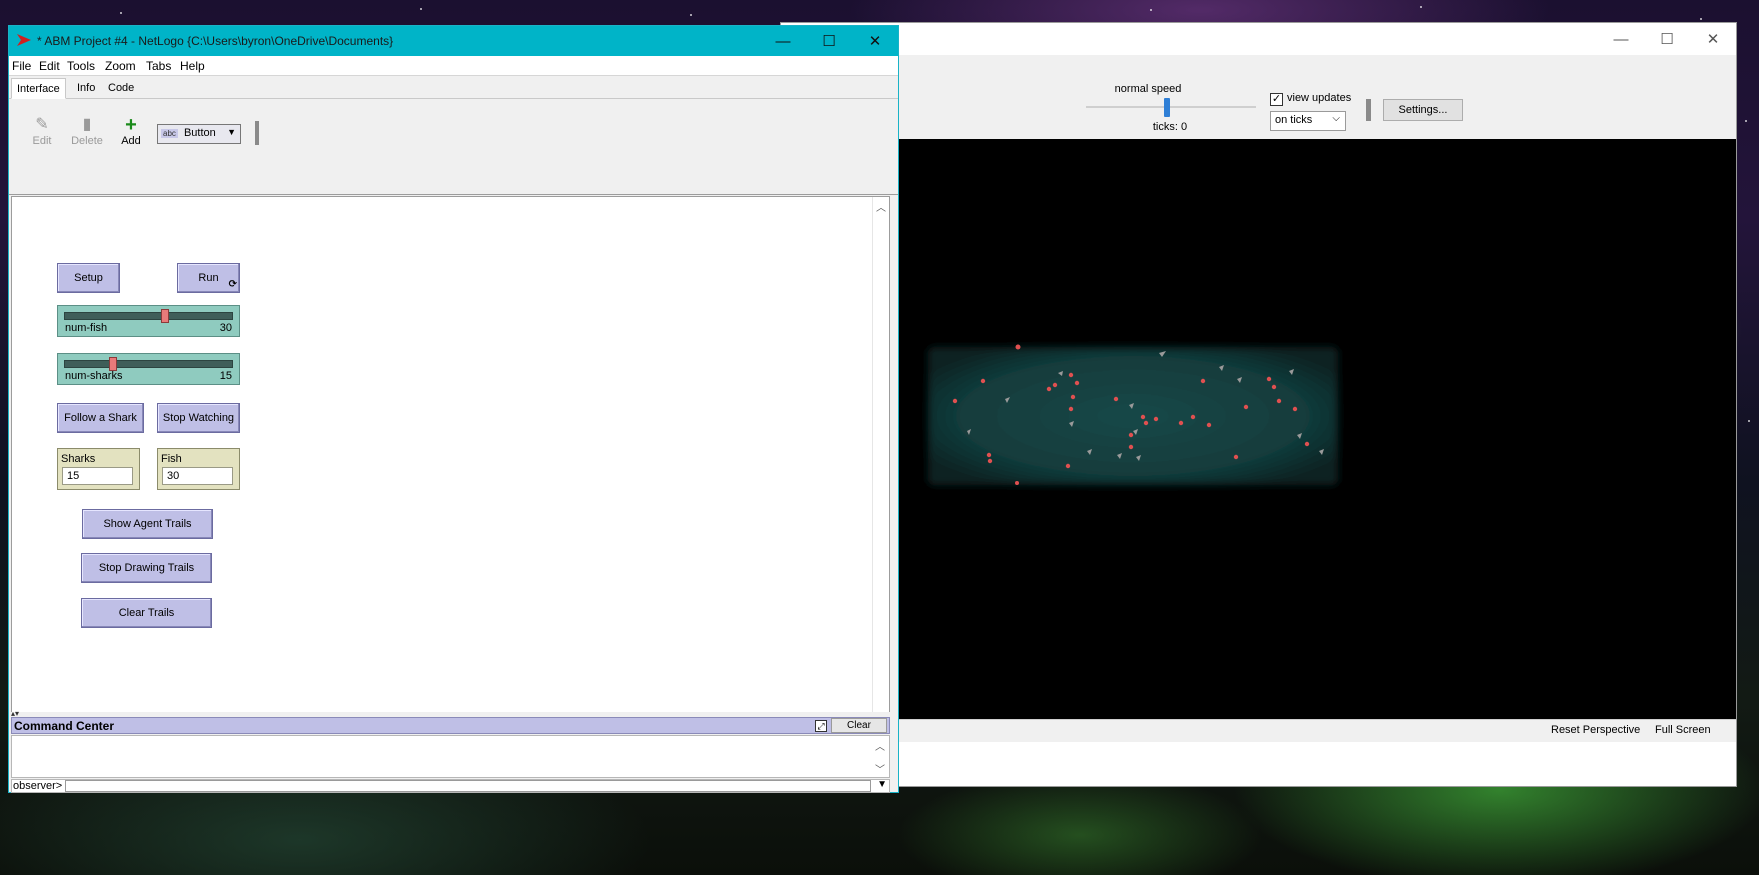 The width and height of the screenshot is (1759, 875). I want to click on show-trails-label: Show Agent Trails, so click(147, 524).